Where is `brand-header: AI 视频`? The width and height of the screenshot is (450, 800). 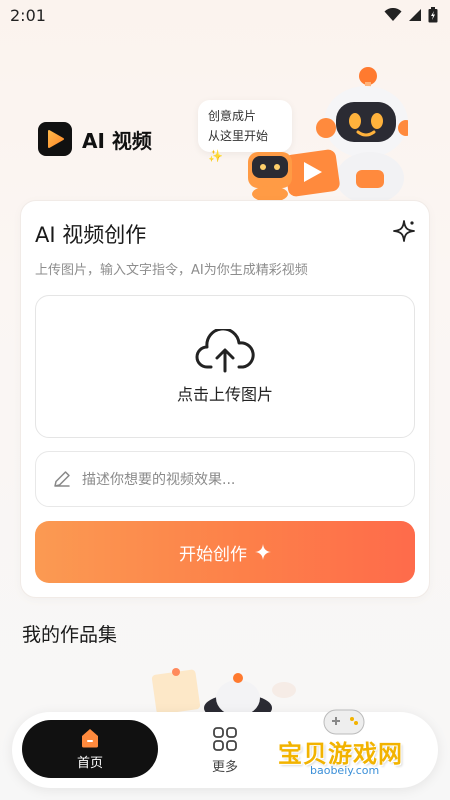
brand-header: AI 视频 is located at coordinates (95, 139).